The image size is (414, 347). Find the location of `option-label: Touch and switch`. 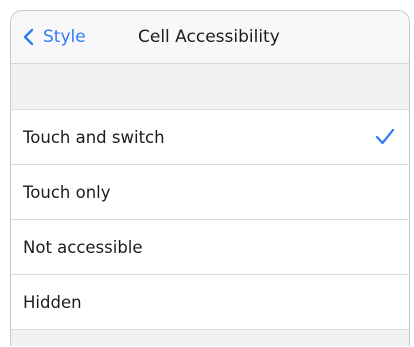

option-label: Touch and switch is located at coordinates (94, 137).